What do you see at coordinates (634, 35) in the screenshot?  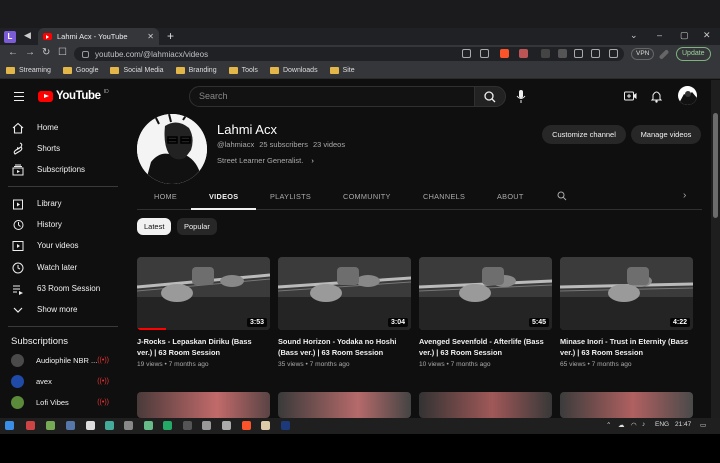 I see `tab-list-chevron-icon: ⌄` at bounding box center [634, 35].